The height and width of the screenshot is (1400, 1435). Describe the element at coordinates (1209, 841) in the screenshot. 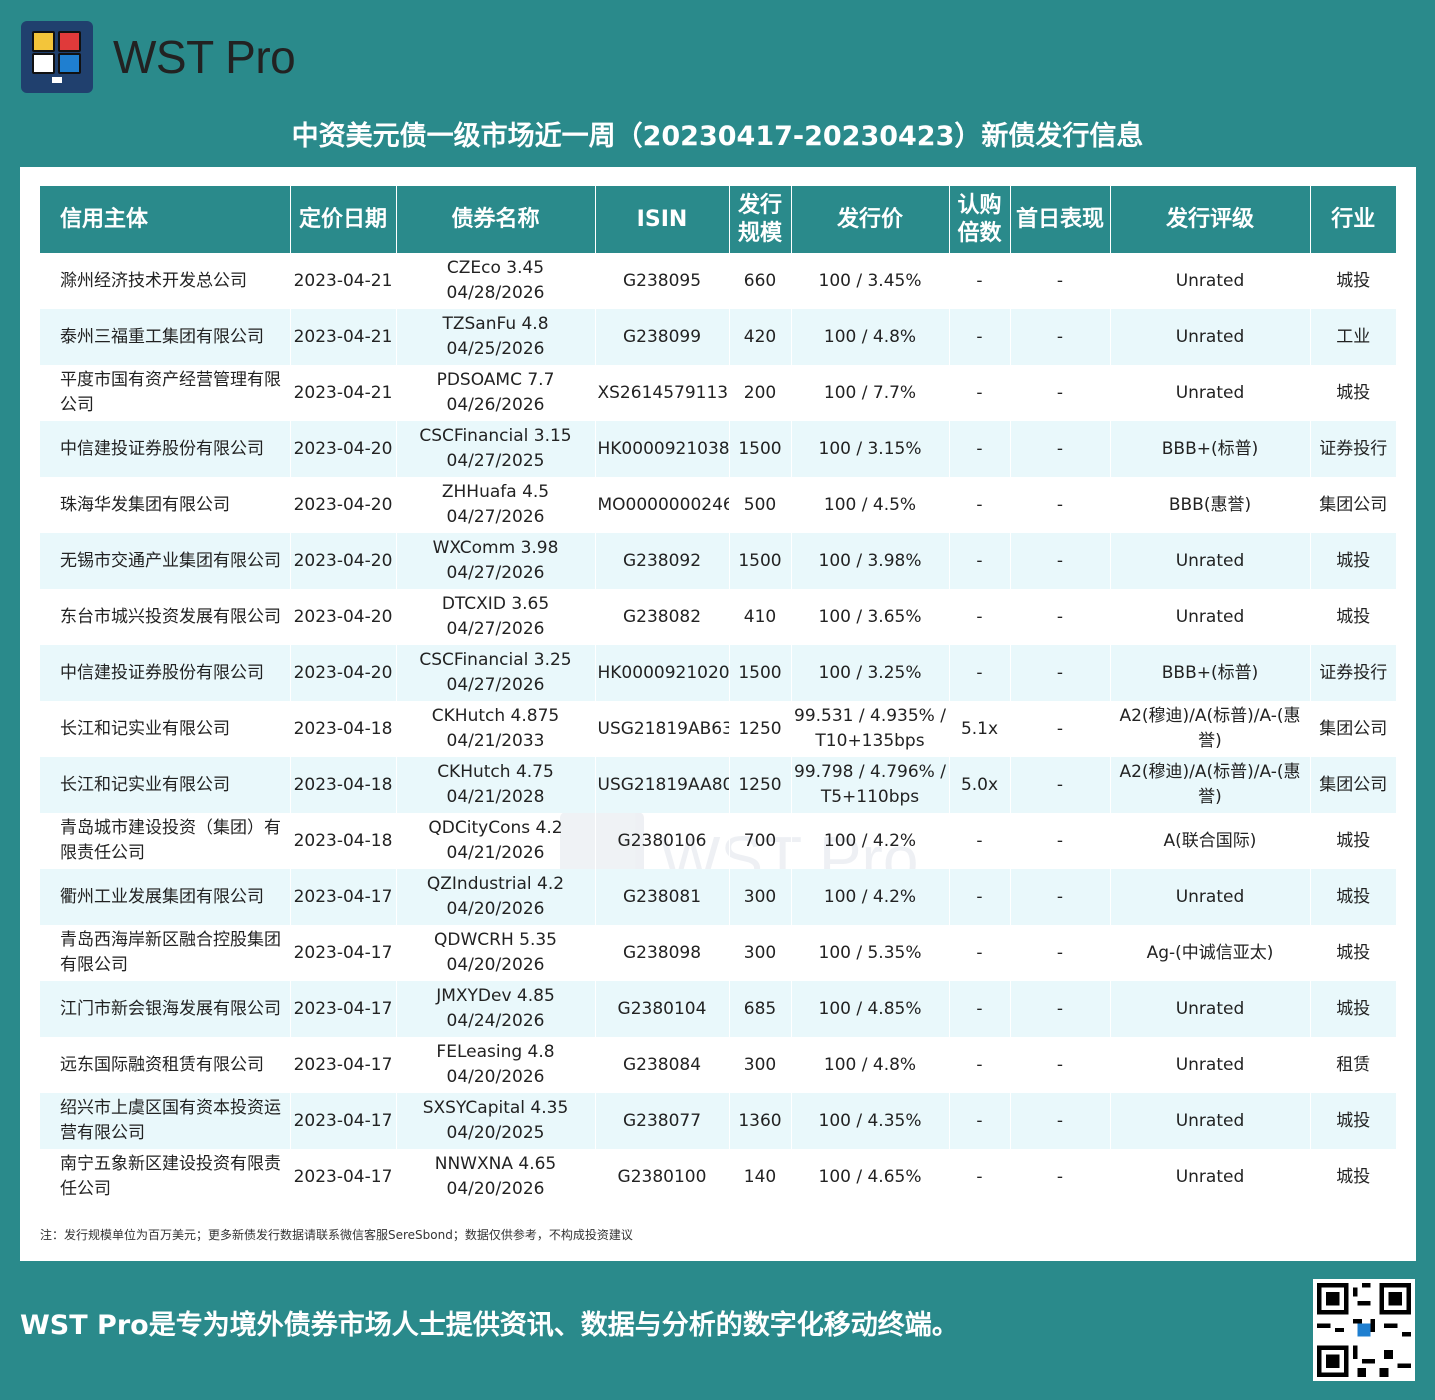

I see `rating-cell: A(联合国际)` at that location.